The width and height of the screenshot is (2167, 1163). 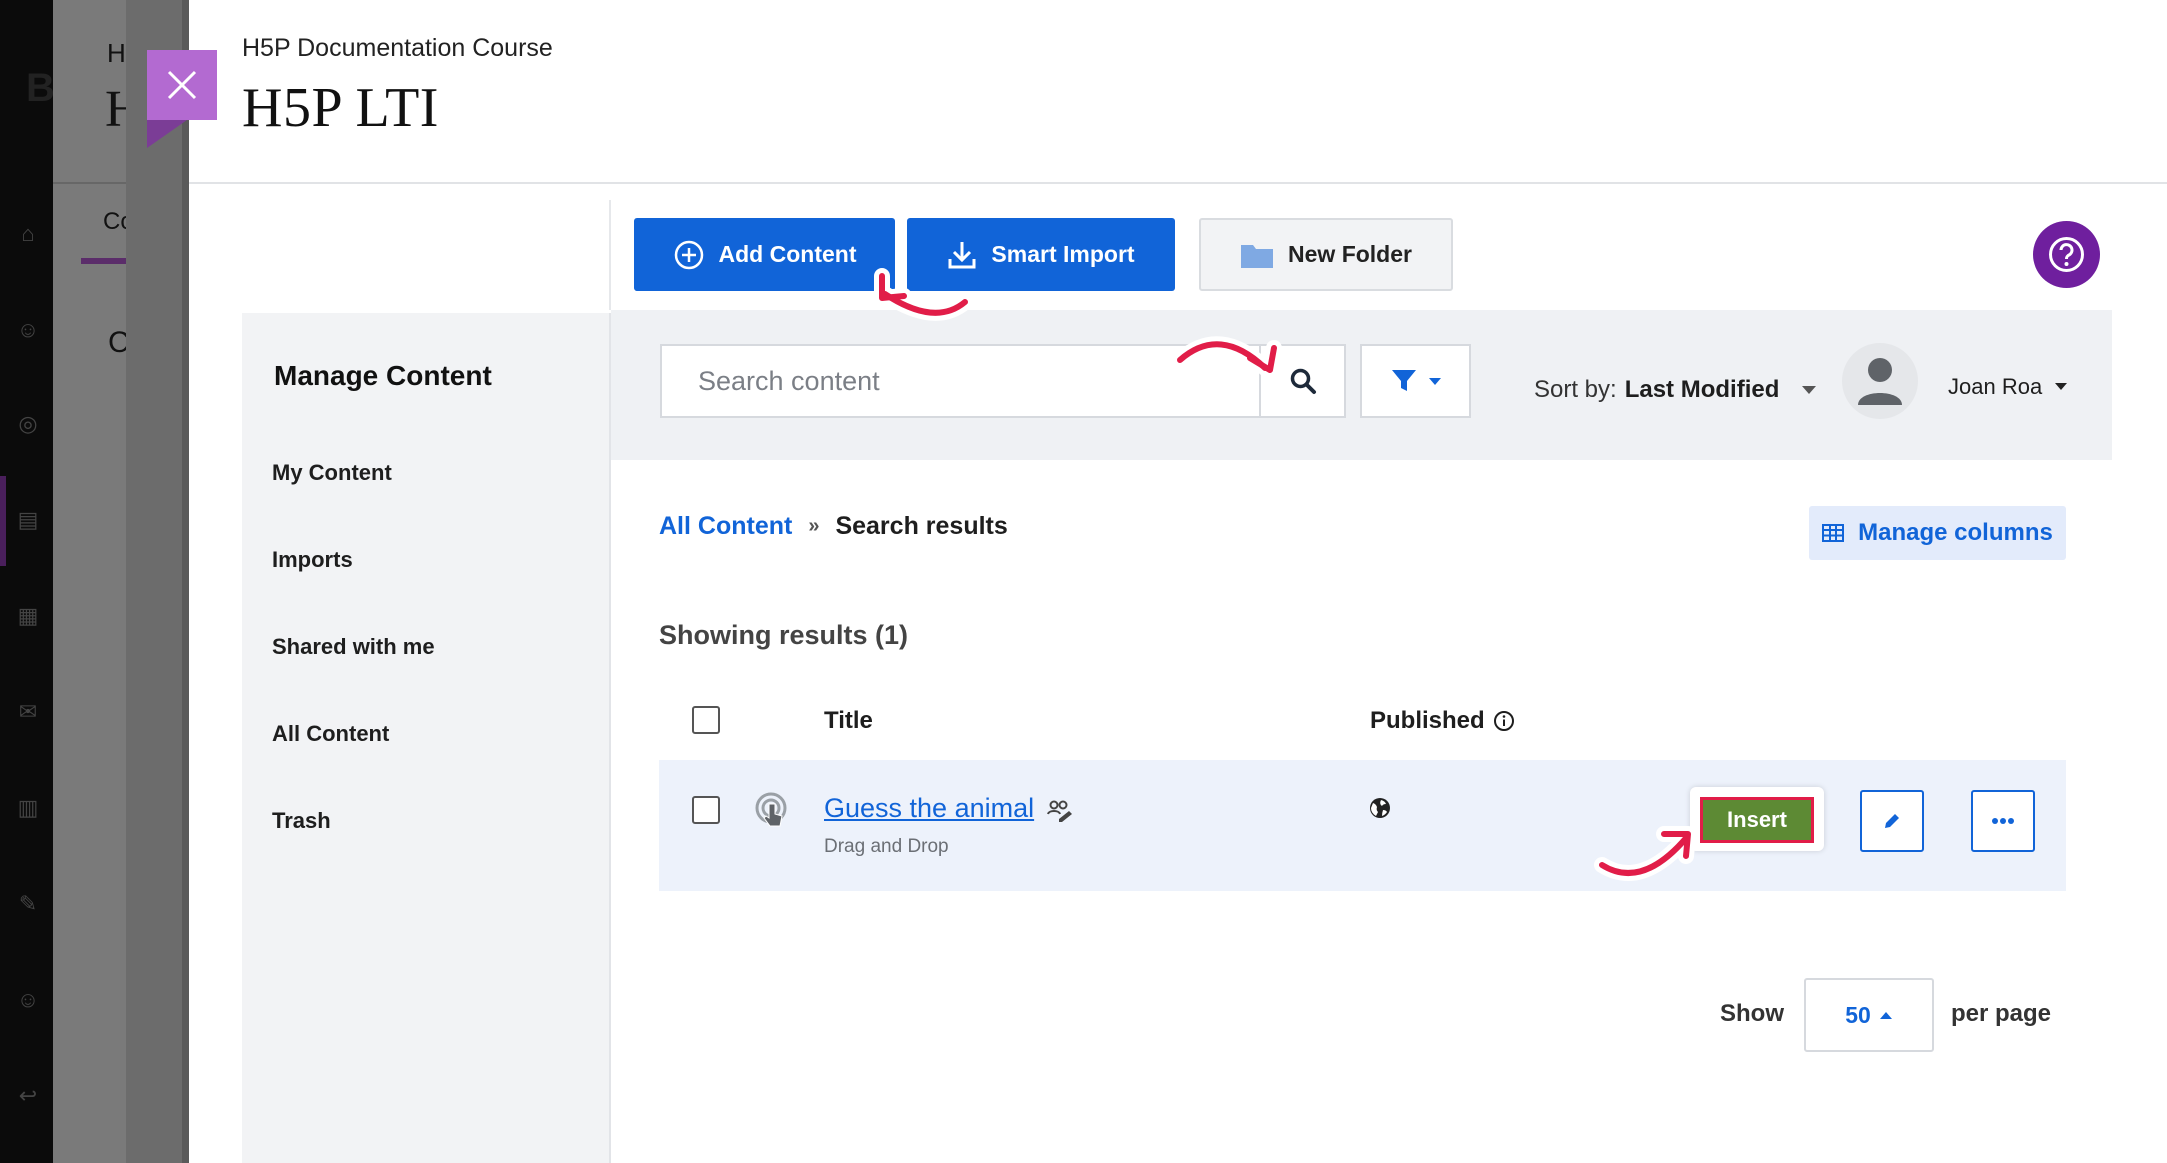 I want to click on filter-button, so click(x=1415, y=381).